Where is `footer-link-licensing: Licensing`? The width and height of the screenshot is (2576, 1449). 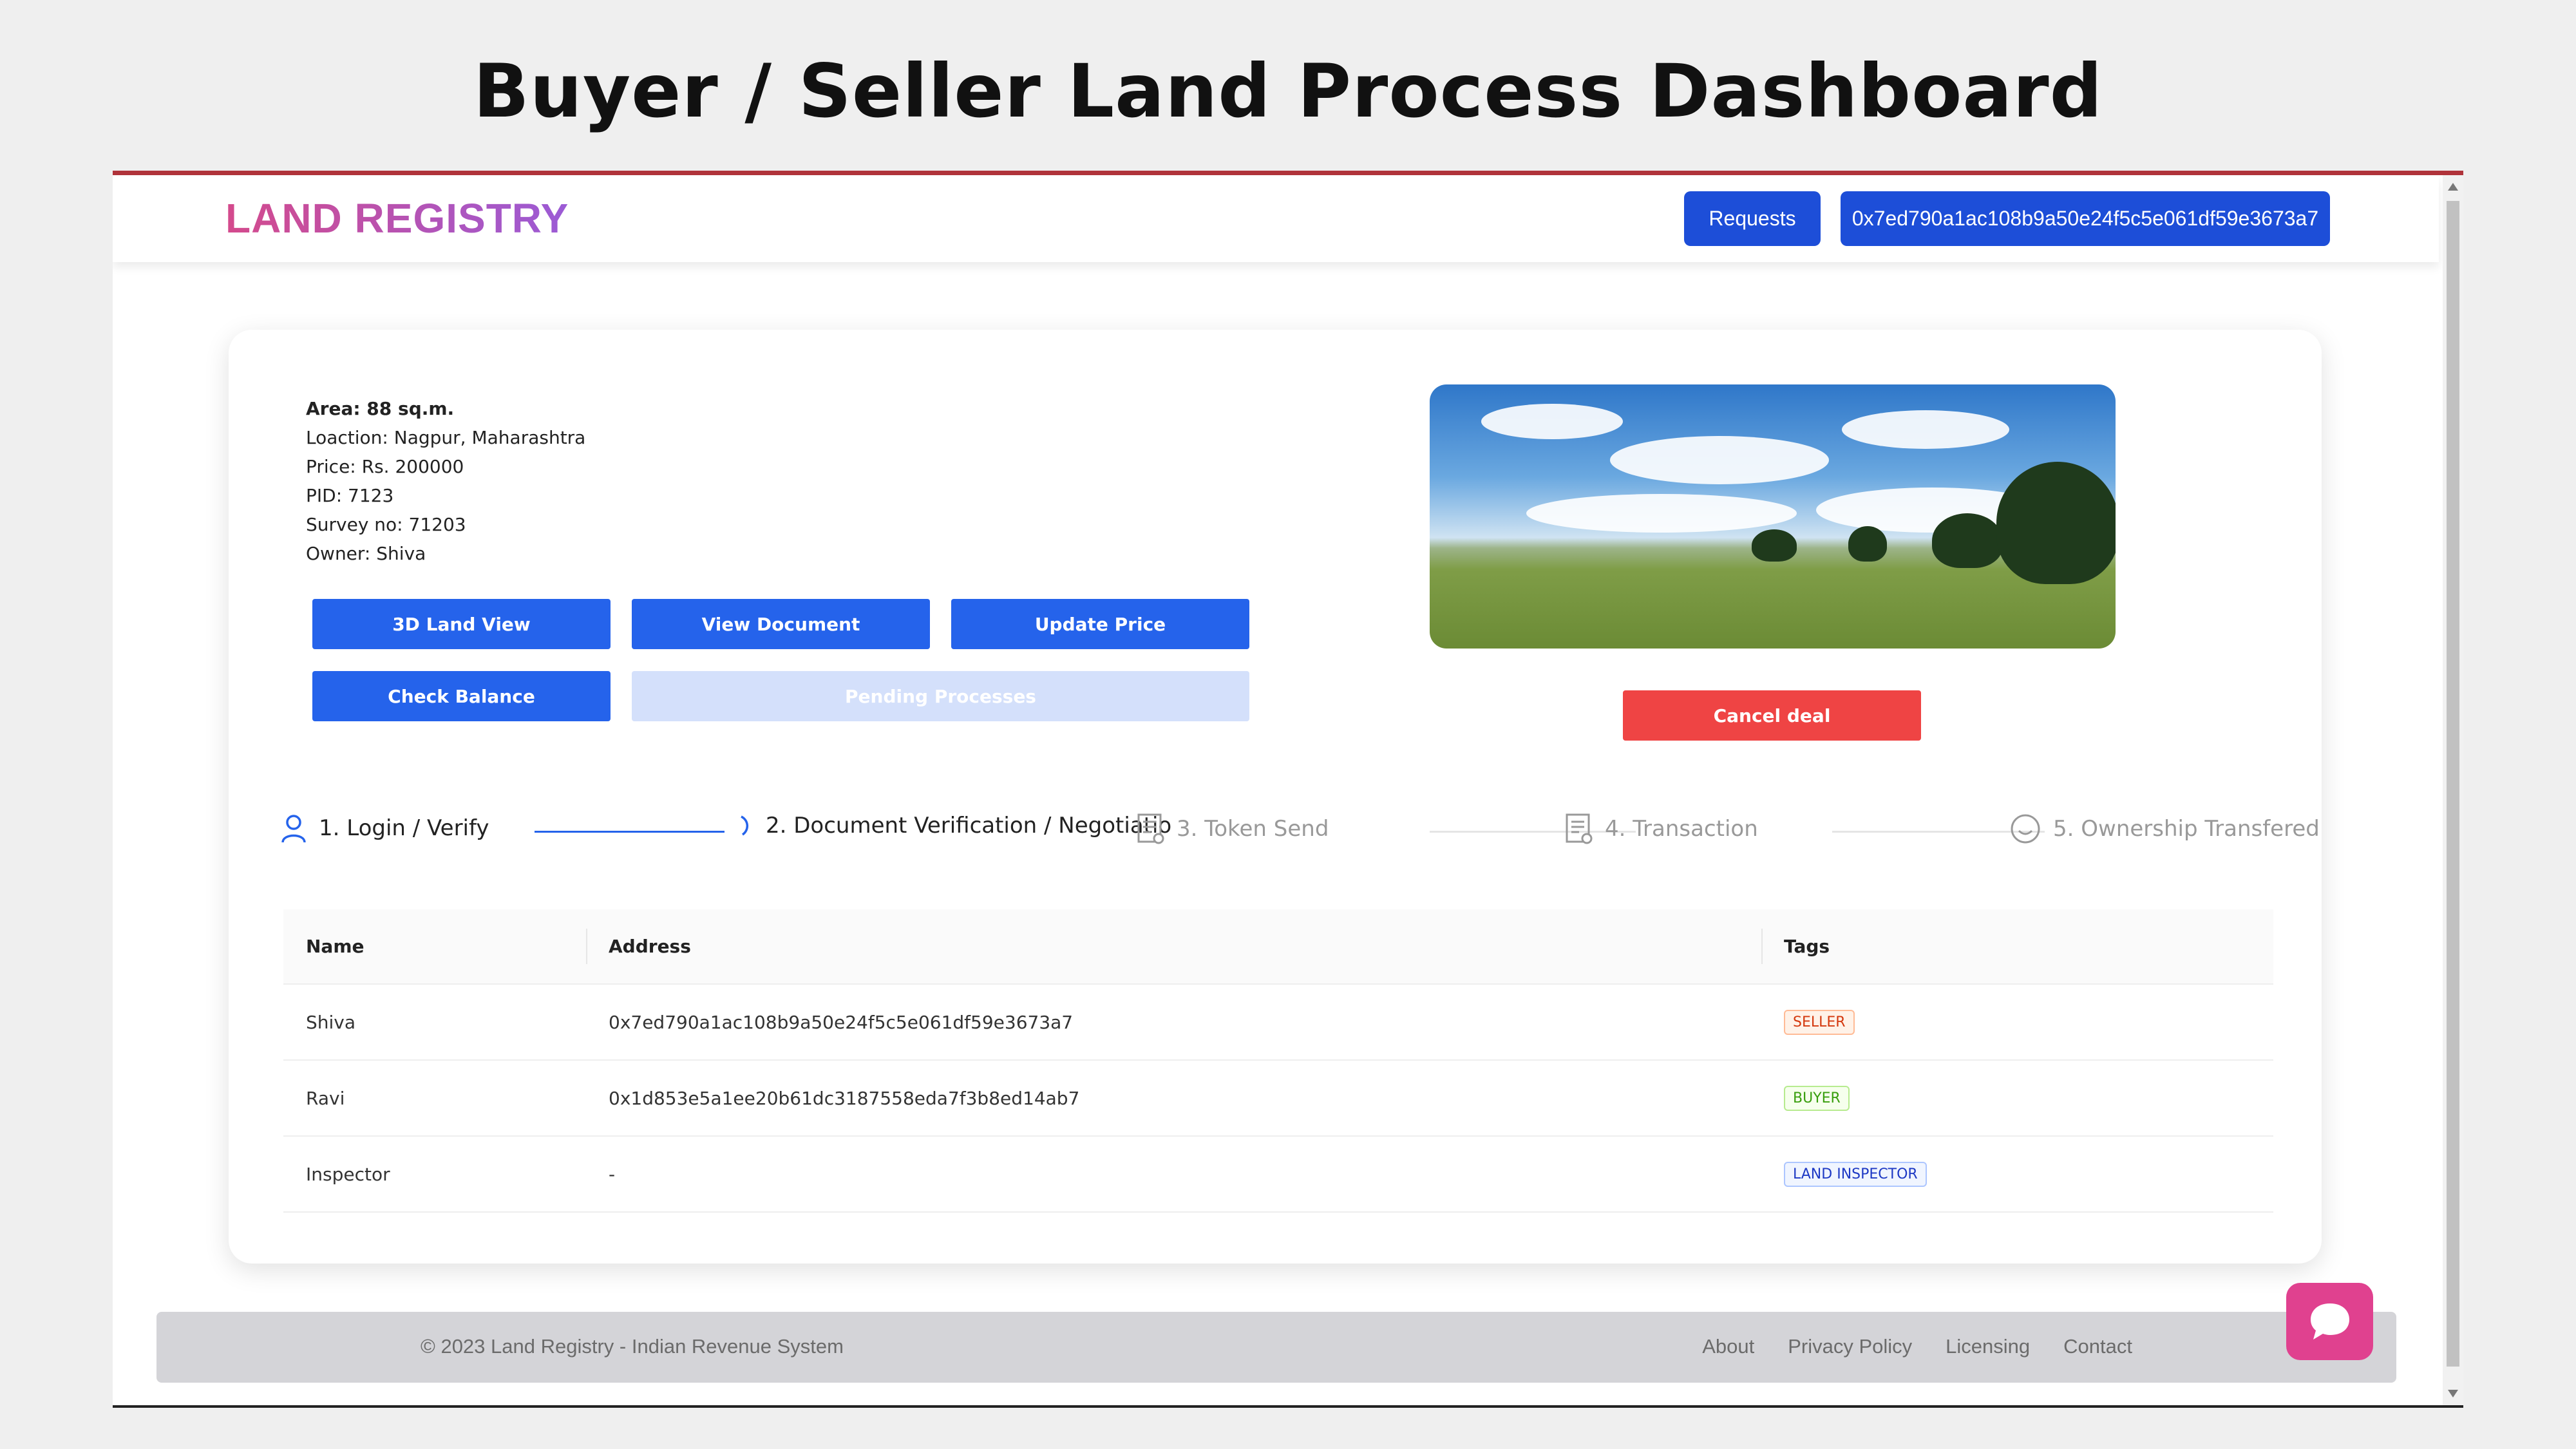 footer-link-licensing: Licensing is located at coordinates (1988, 1347).